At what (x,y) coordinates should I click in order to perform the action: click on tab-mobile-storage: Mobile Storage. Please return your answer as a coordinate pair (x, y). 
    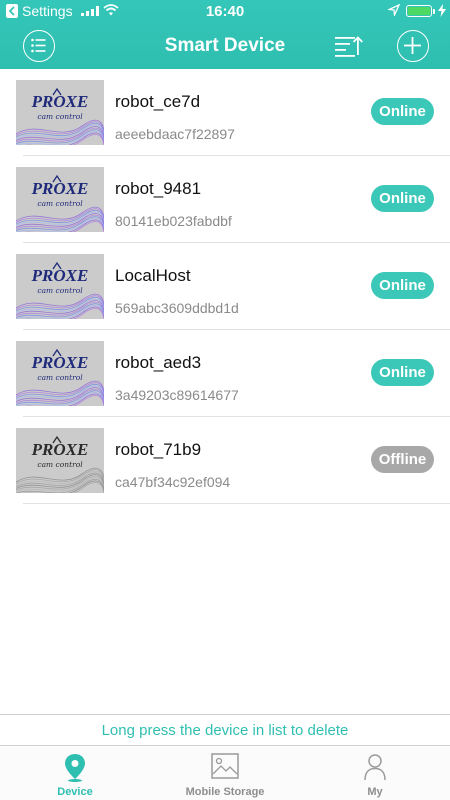
    Looking at the image, I should click on (225, 773).